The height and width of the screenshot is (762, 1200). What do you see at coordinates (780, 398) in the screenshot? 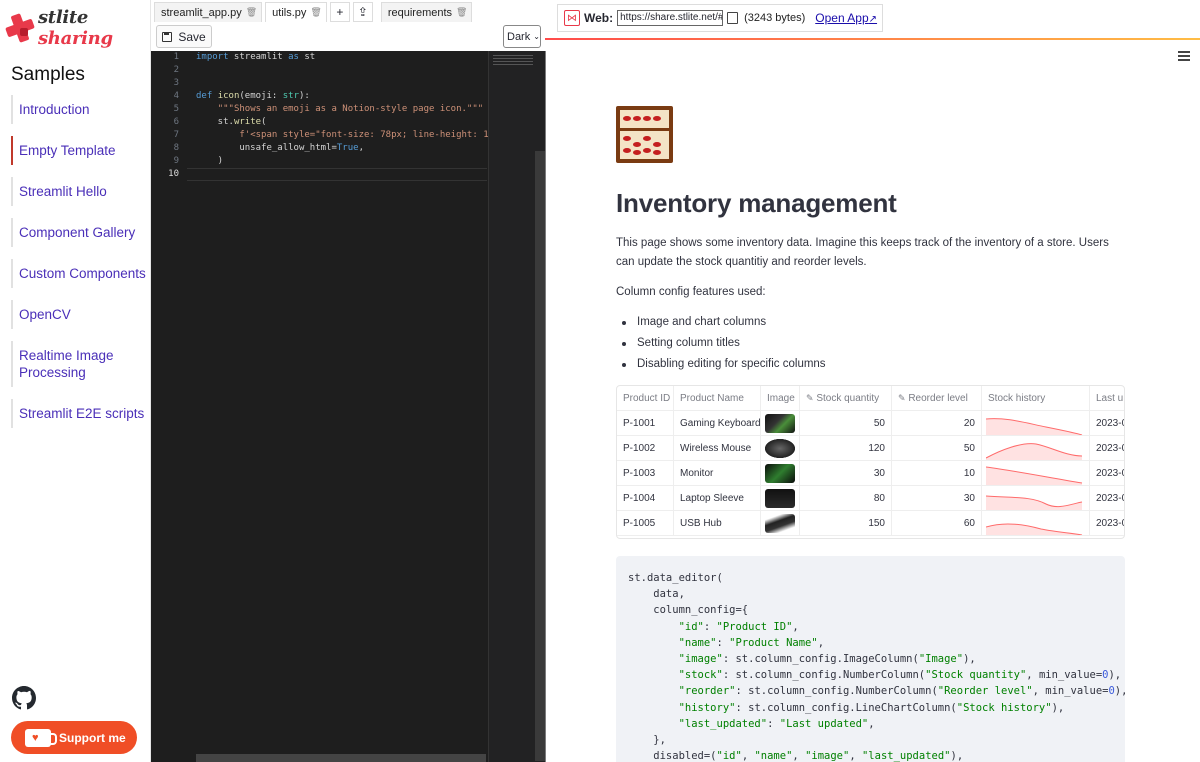
I see `col-header-image: Image` at bounding box center [780, 398].